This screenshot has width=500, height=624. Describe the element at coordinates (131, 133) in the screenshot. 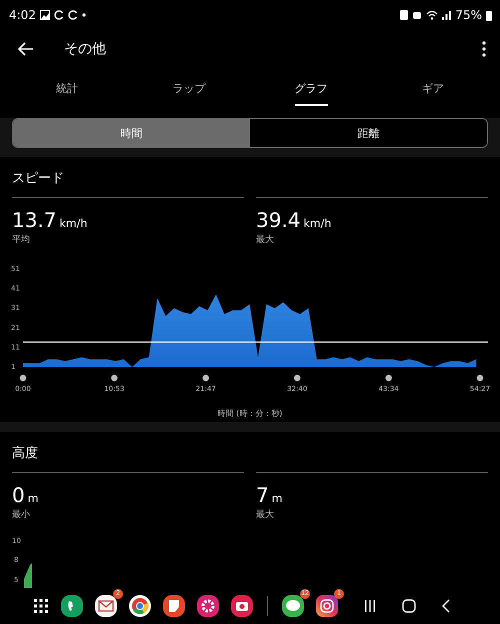

I see `segment-button: 時間` at that location.